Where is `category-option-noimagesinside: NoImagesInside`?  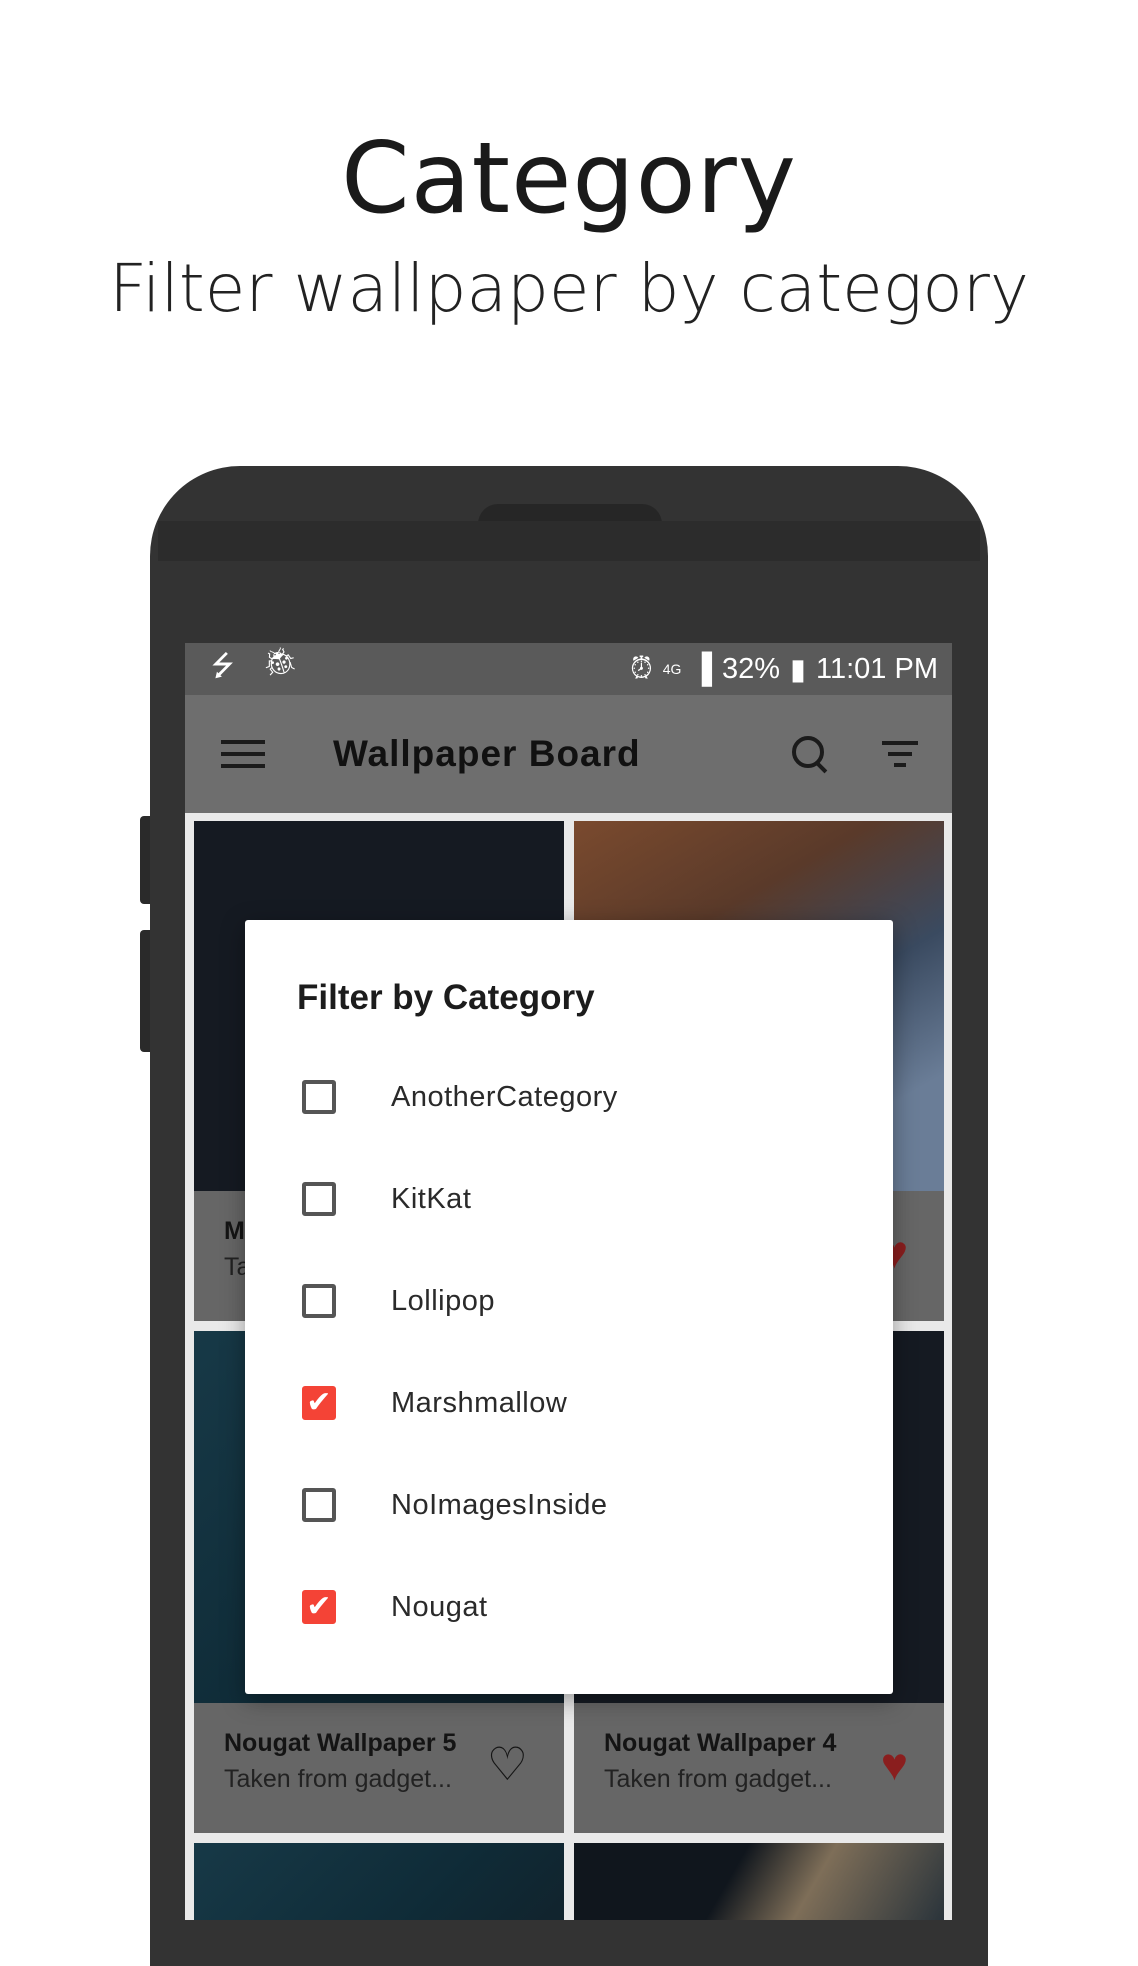
category-option-noimagesinside: NoImagesInside is located at coordinates (569, 1505).